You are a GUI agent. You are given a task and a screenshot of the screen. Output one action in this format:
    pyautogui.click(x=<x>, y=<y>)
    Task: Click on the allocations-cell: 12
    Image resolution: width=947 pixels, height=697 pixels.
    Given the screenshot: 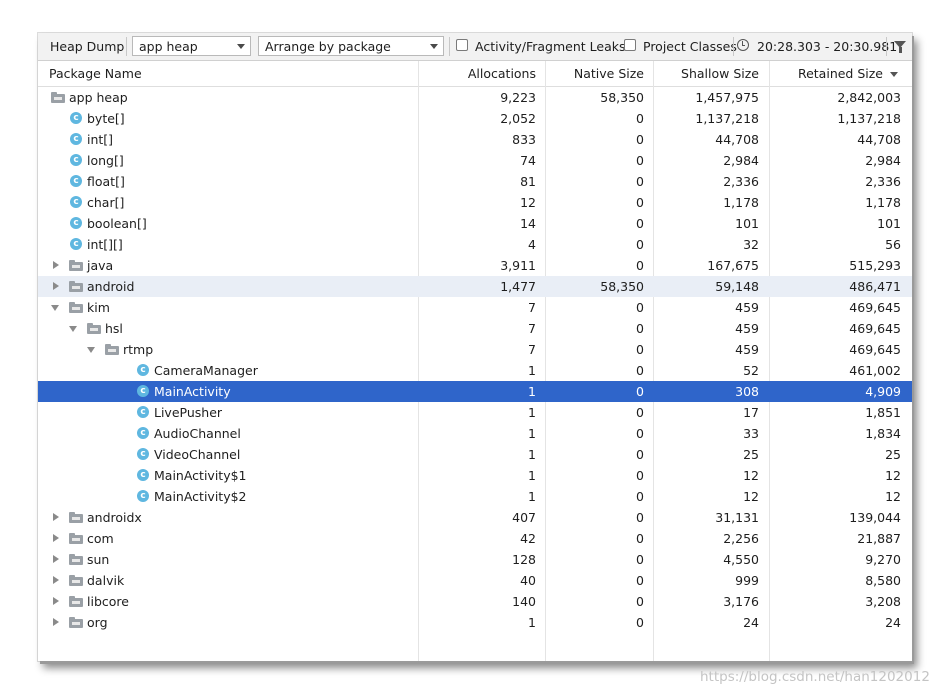 What is the action you would take?
    pyautogui.click(x=528, y=202)
    